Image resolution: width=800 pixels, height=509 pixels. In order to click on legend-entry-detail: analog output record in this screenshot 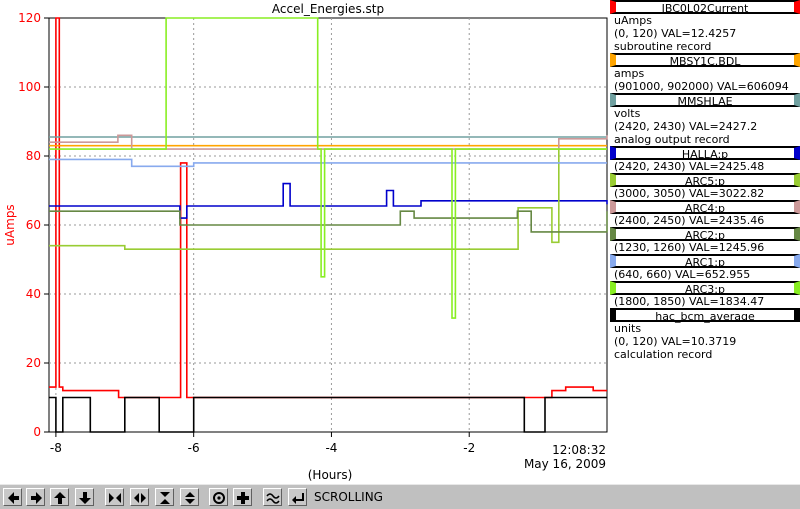, I will do `click(672, 139)`.